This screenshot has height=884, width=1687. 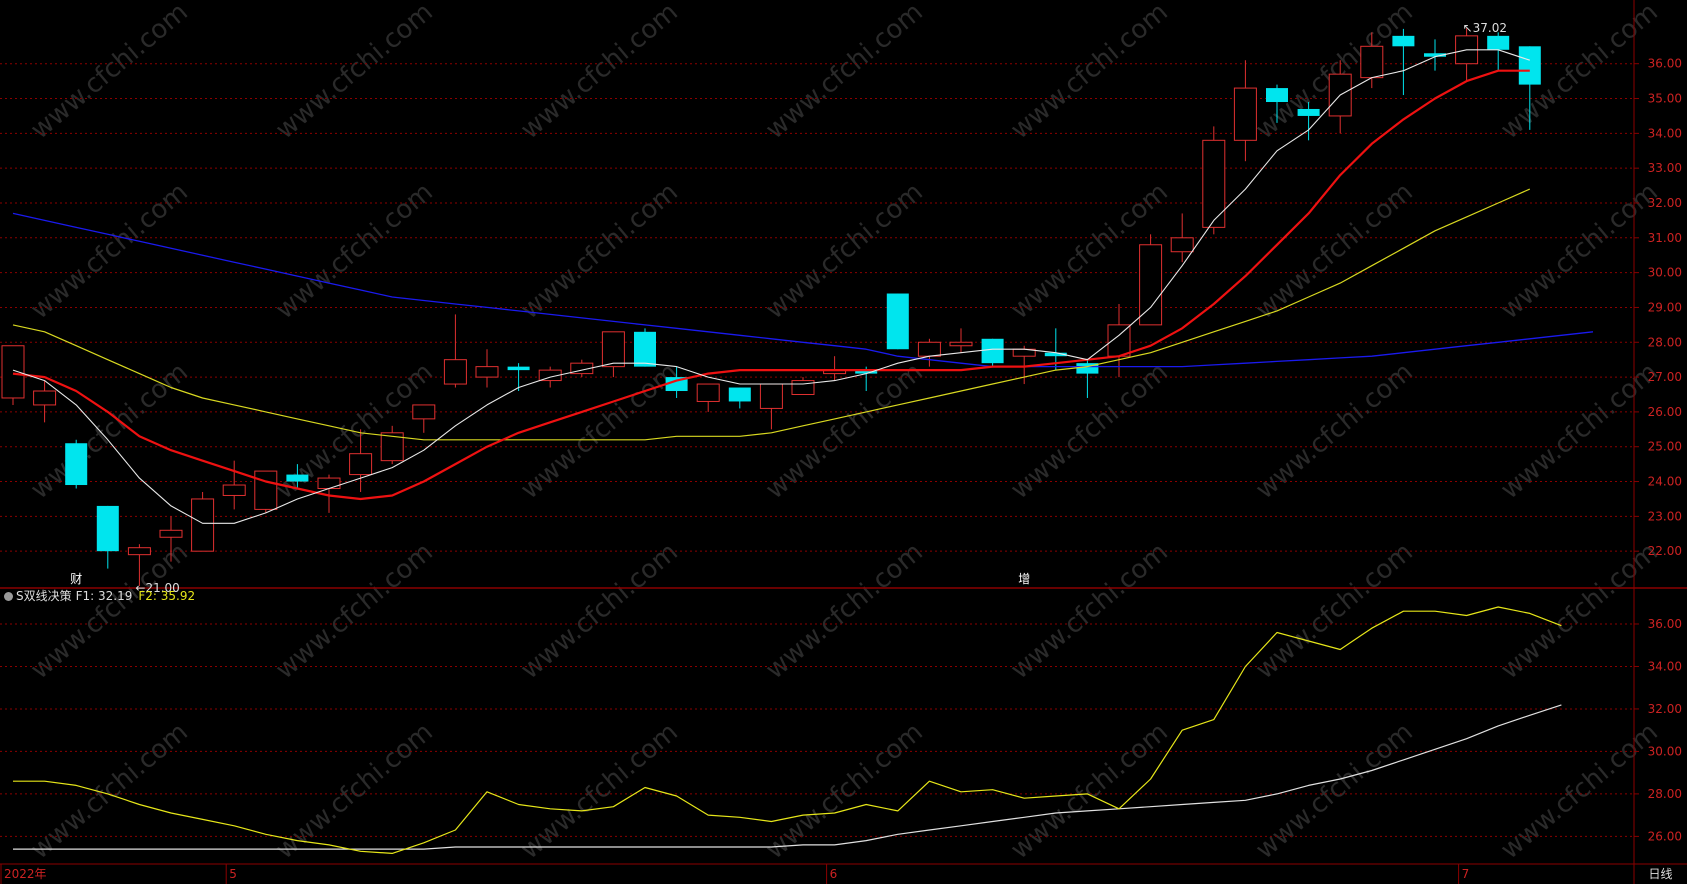 What do you see at coordinates (1665, 307) in the screenshot?
I see `price-tick-label: 29.00` at bounding box center [1665, 307].